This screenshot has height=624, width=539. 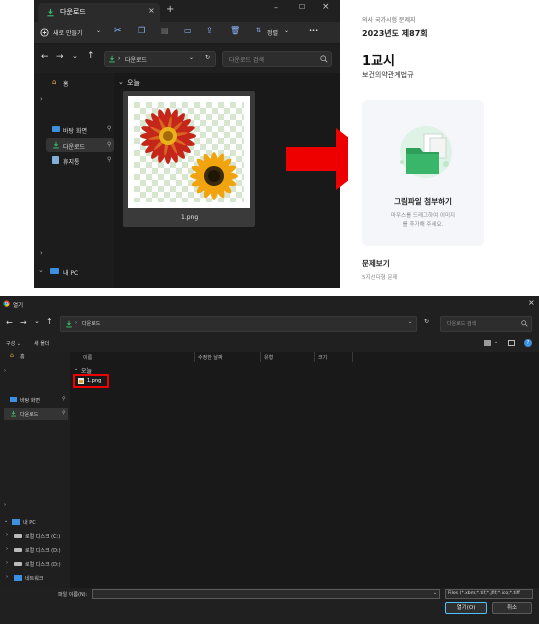 I want to click on more-options-icon: ···, so click(x=313, y=30).